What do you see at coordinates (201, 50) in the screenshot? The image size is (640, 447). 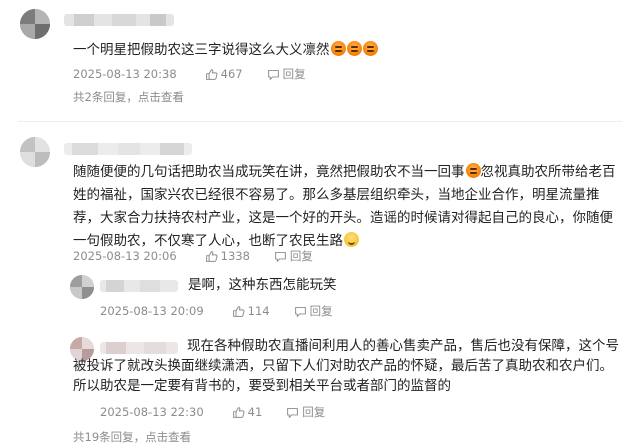 I see `comment-text-body: 一个明星把假助农这三字说得这么大义凛然` at bounding box center [201, 50].